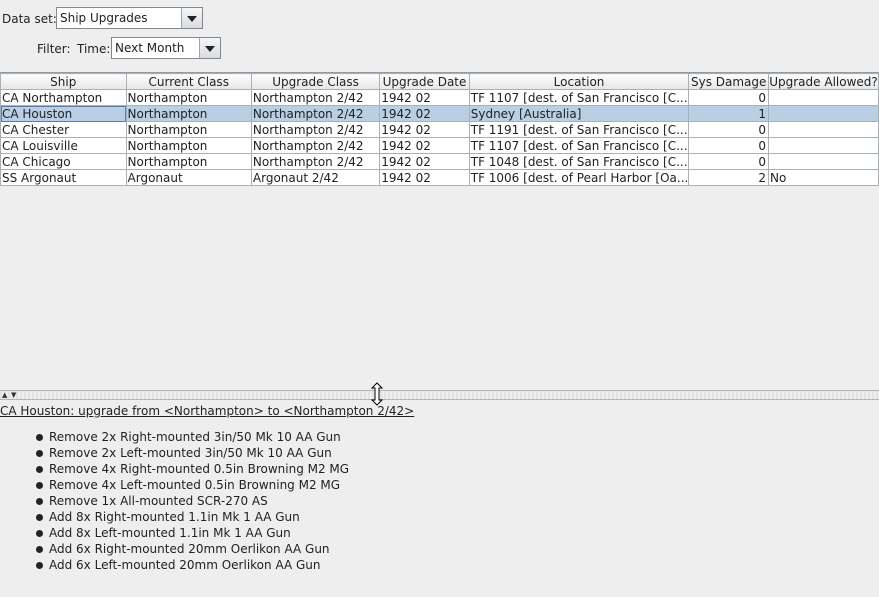 The width and height of the screenshot is (879, 597). What do you see at coordinates (315, 81) in the screenshot?
I see `column-header: Upgrade Class` at bounding box center [315, 81].